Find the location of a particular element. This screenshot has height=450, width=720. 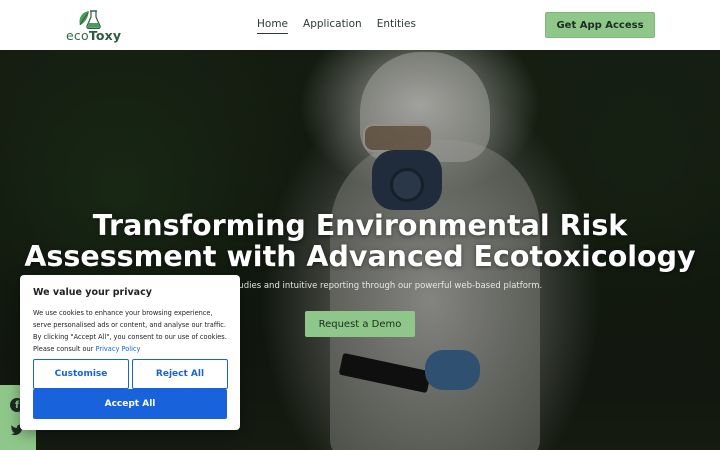

logo-text: ecoToxy is located at coordinates (93, 35).